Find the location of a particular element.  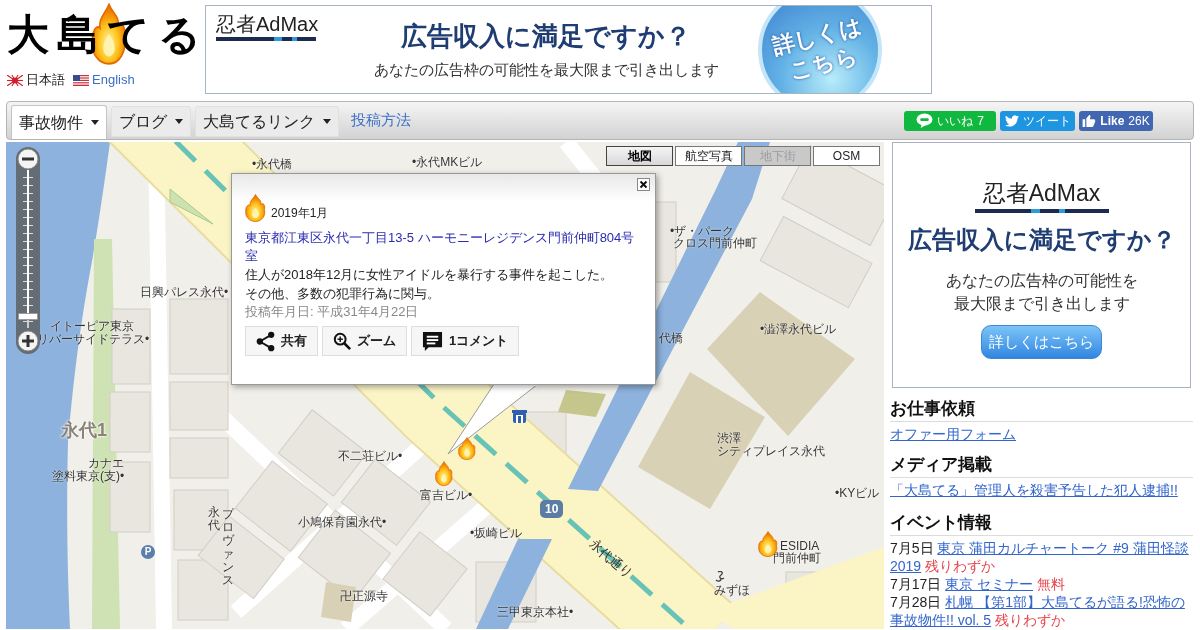

map-type-button: OSM is located at coordinates (846, 156).